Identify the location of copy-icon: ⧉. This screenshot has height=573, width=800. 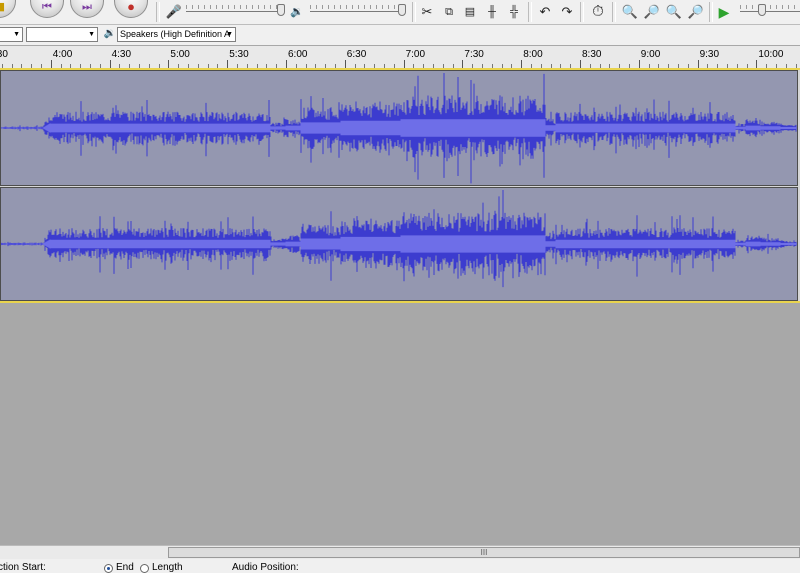
(449, 12).